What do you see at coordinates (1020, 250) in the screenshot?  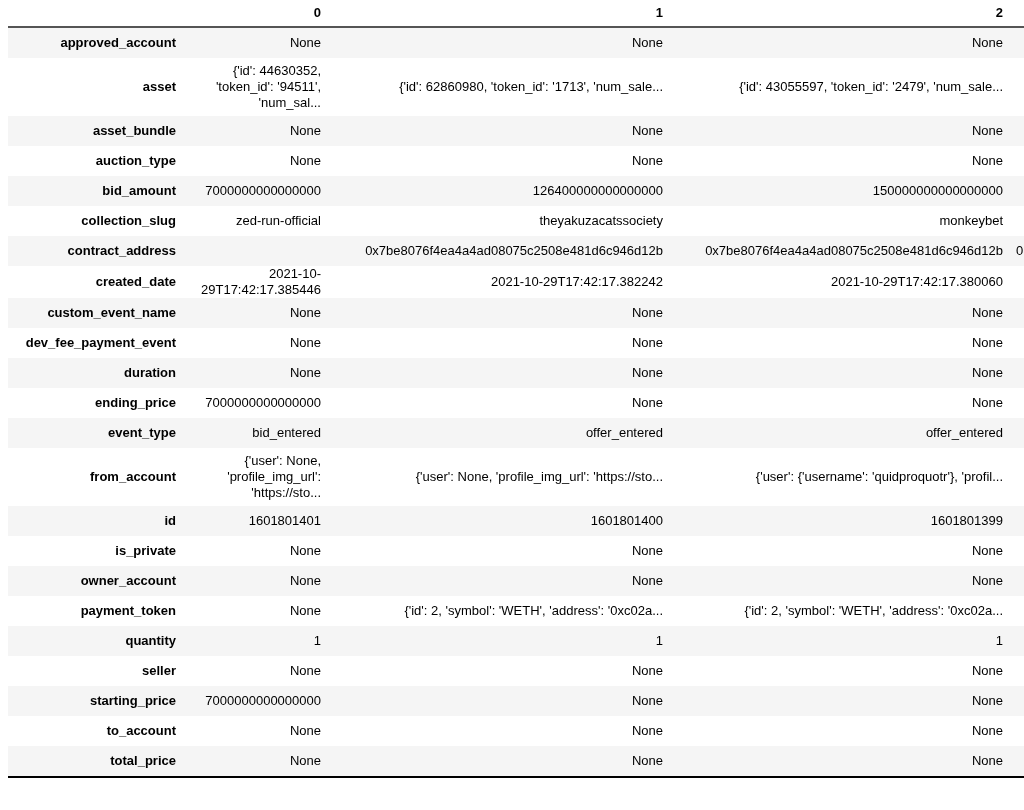 I see `table-cell: 0` at bounding box center [1020, 250].